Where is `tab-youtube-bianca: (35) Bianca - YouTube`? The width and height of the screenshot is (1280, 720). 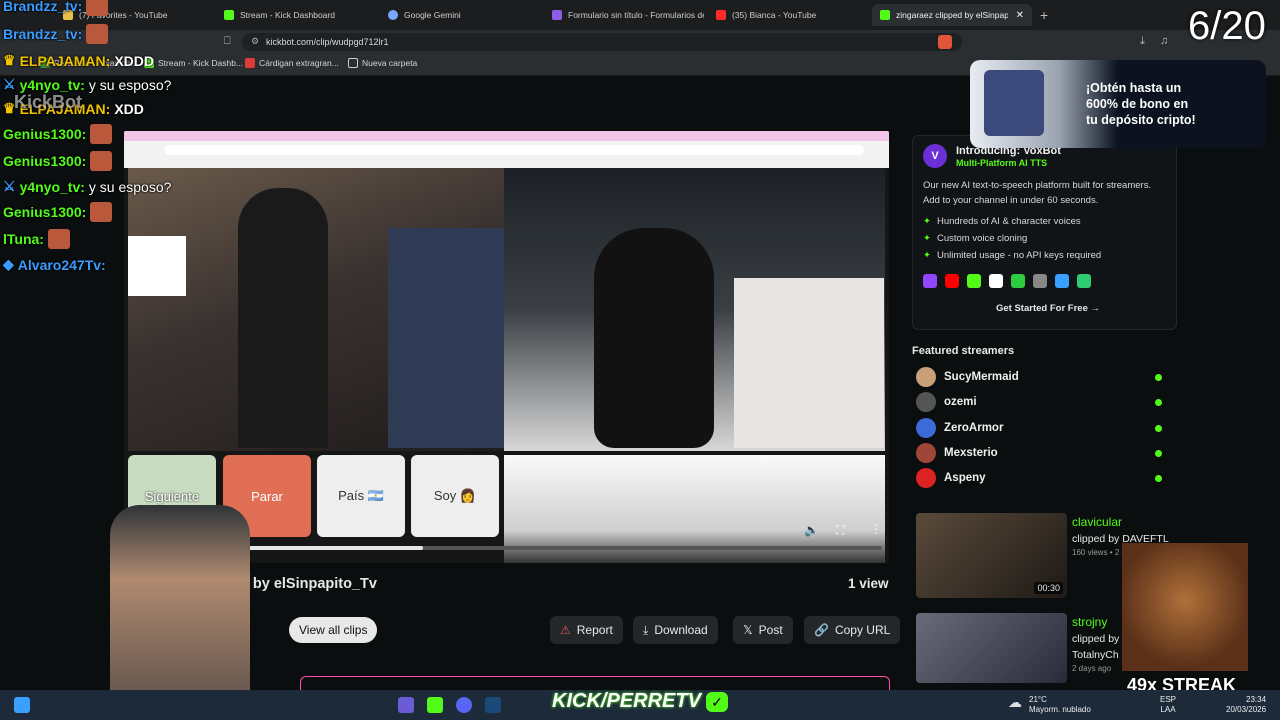
tab-youtube-bianca: (35) Bianca - YouTube is located at coordinates (788, 15).